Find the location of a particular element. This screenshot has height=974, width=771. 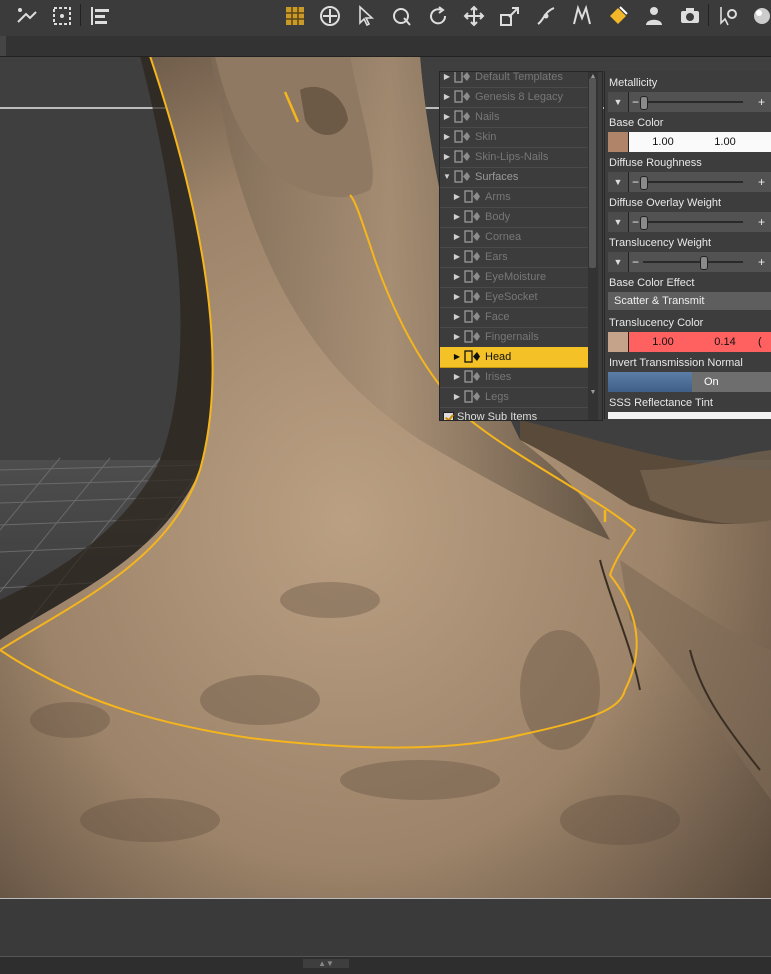

checkbox-icon is located at coordinates (448, 416).